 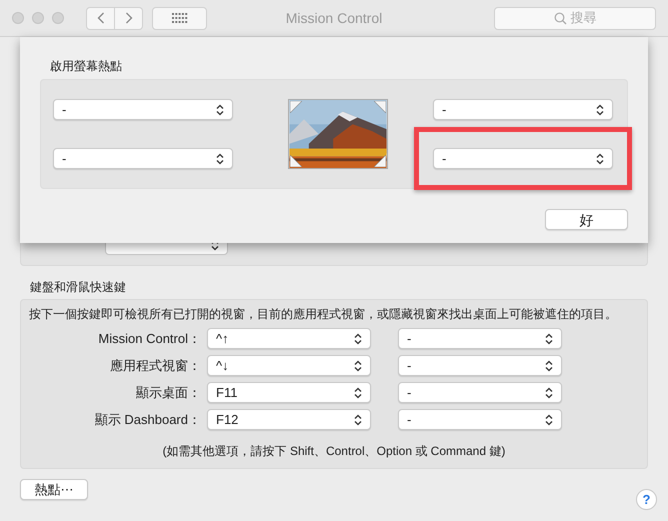 I want to click on note-text: (如需其他選項，請按下 Shift、Control、Option 或 Command 鍵), so click(x=334, y=451).